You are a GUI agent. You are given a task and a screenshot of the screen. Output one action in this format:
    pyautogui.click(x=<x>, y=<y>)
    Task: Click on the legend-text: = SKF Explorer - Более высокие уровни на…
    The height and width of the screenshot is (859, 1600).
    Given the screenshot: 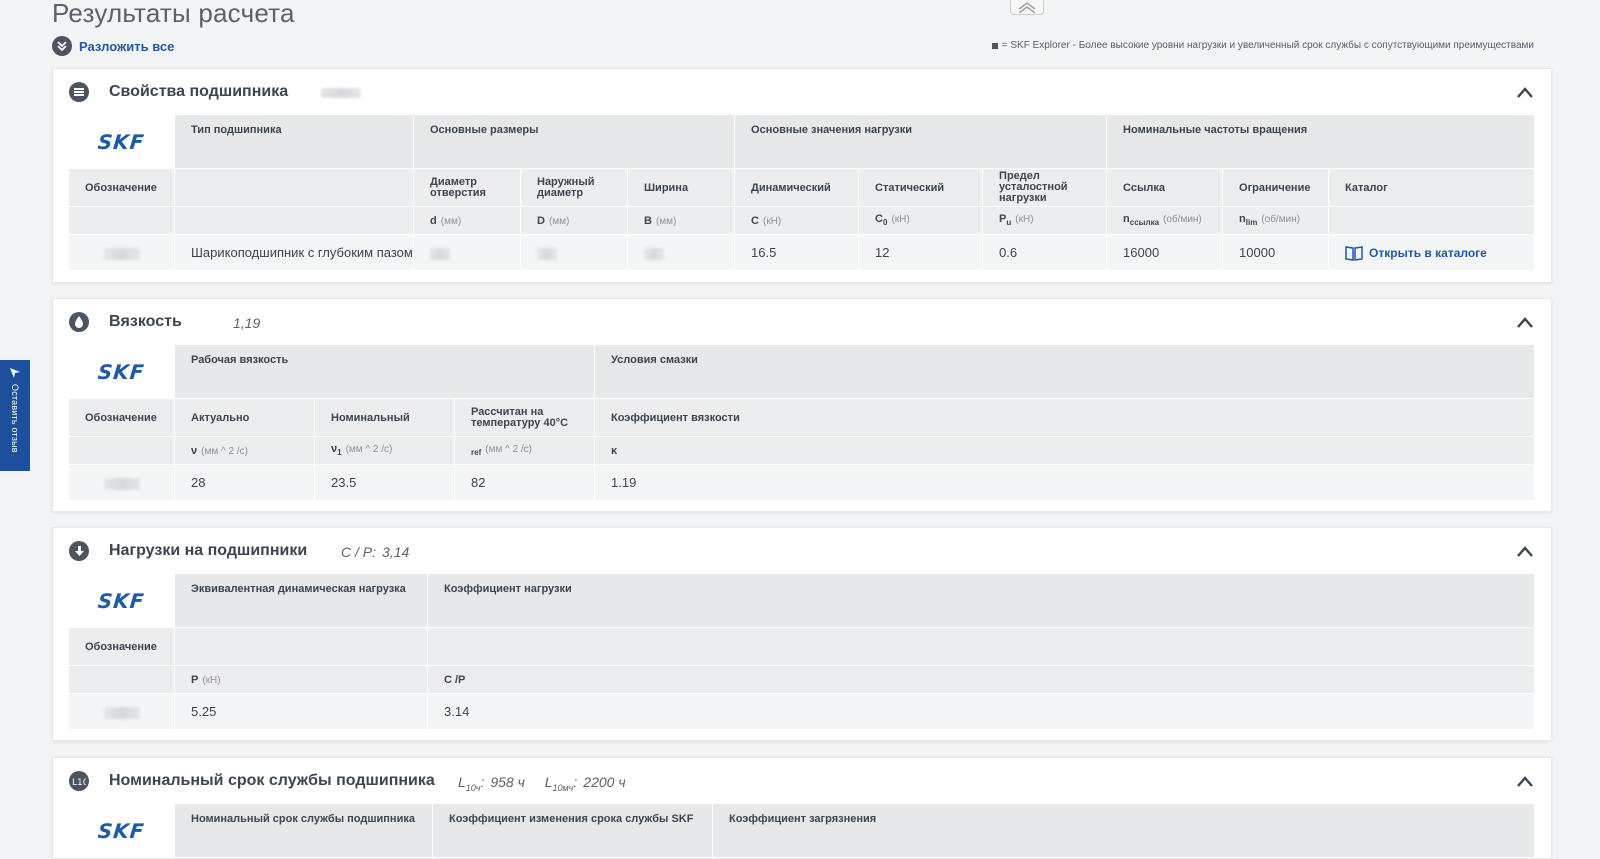 What is the action you would take?
    pyautogui.click(x=1267, y=45)
    